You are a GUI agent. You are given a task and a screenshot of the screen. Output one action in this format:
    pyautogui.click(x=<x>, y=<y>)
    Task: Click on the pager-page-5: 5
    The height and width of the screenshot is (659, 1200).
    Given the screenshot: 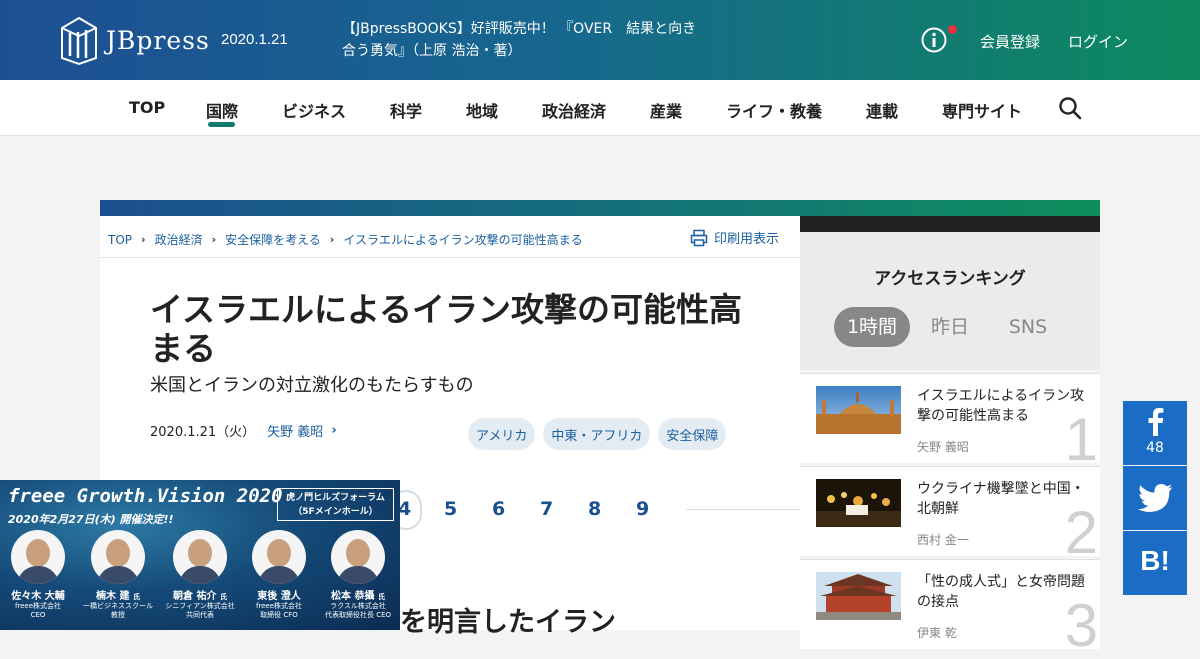 What is the action you would take?
    pyautogui.click(x=450, y=509)
    